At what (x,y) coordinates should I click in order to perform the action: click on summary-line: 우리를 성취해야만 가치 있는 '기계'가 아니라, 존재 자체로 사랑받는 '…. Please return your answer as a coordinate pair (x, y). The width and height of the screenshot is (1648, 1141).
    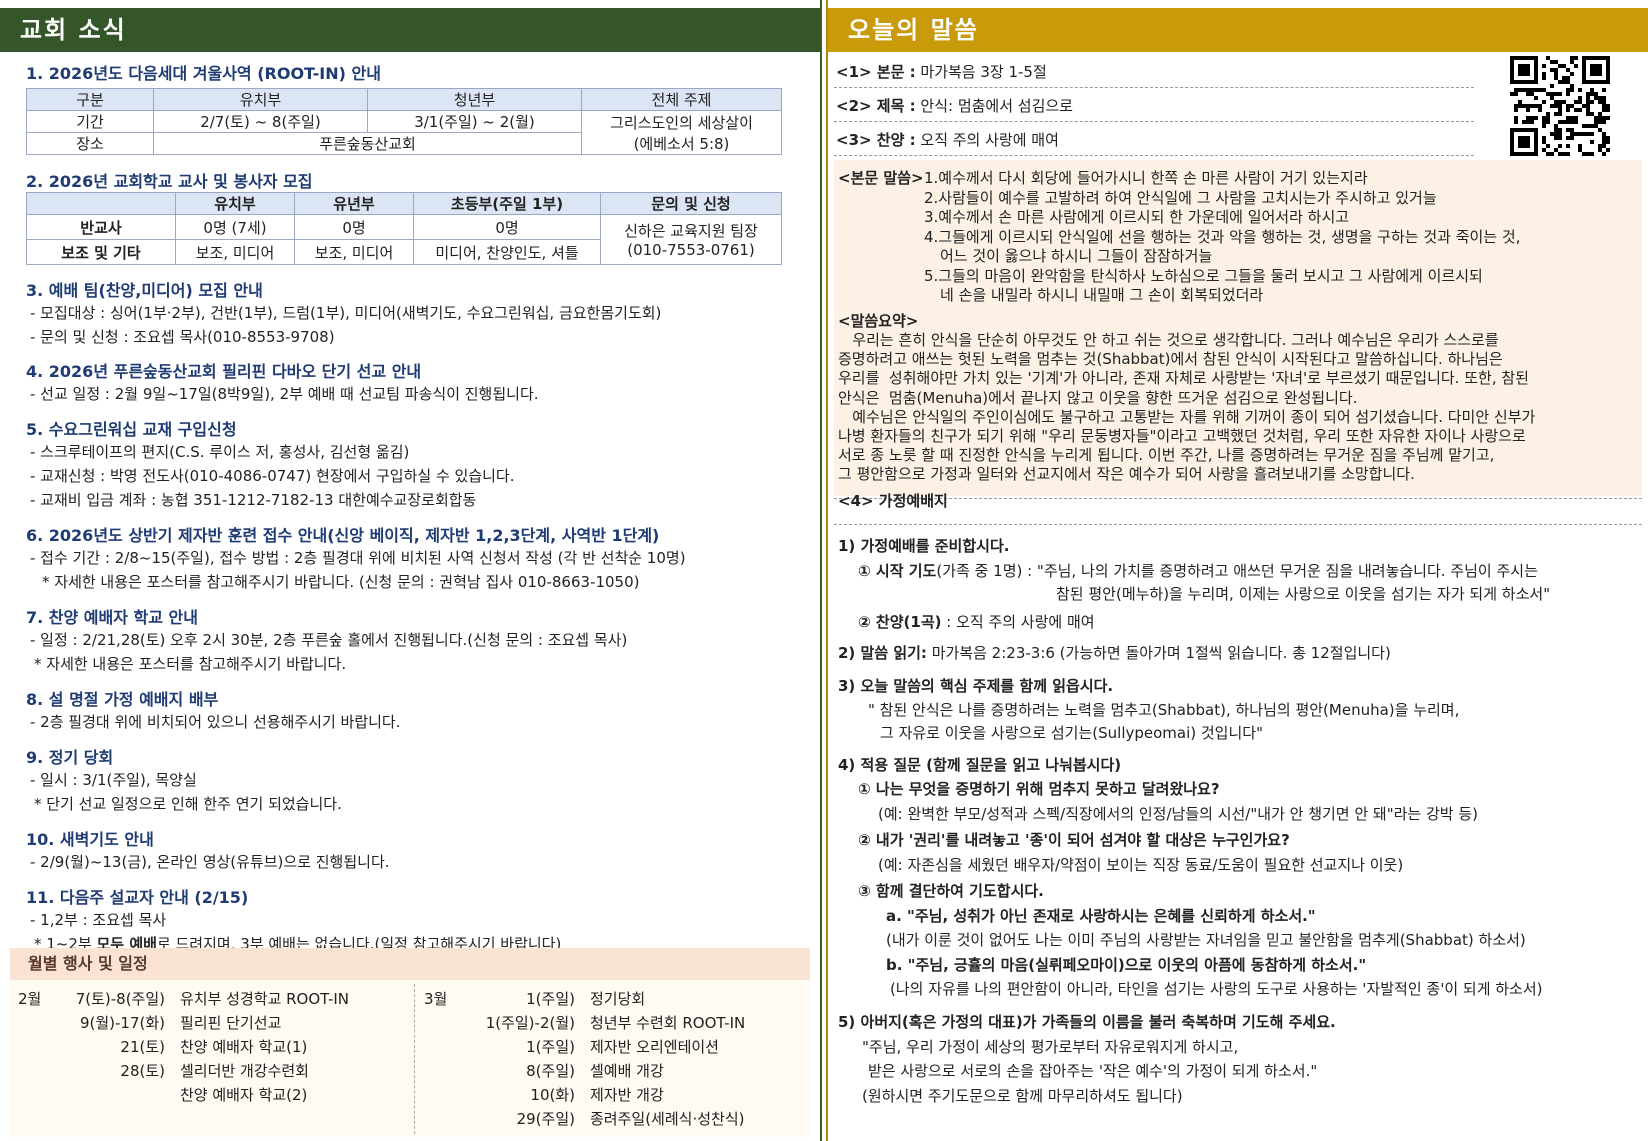
    Looking at the image, I should click on (1183, 378).